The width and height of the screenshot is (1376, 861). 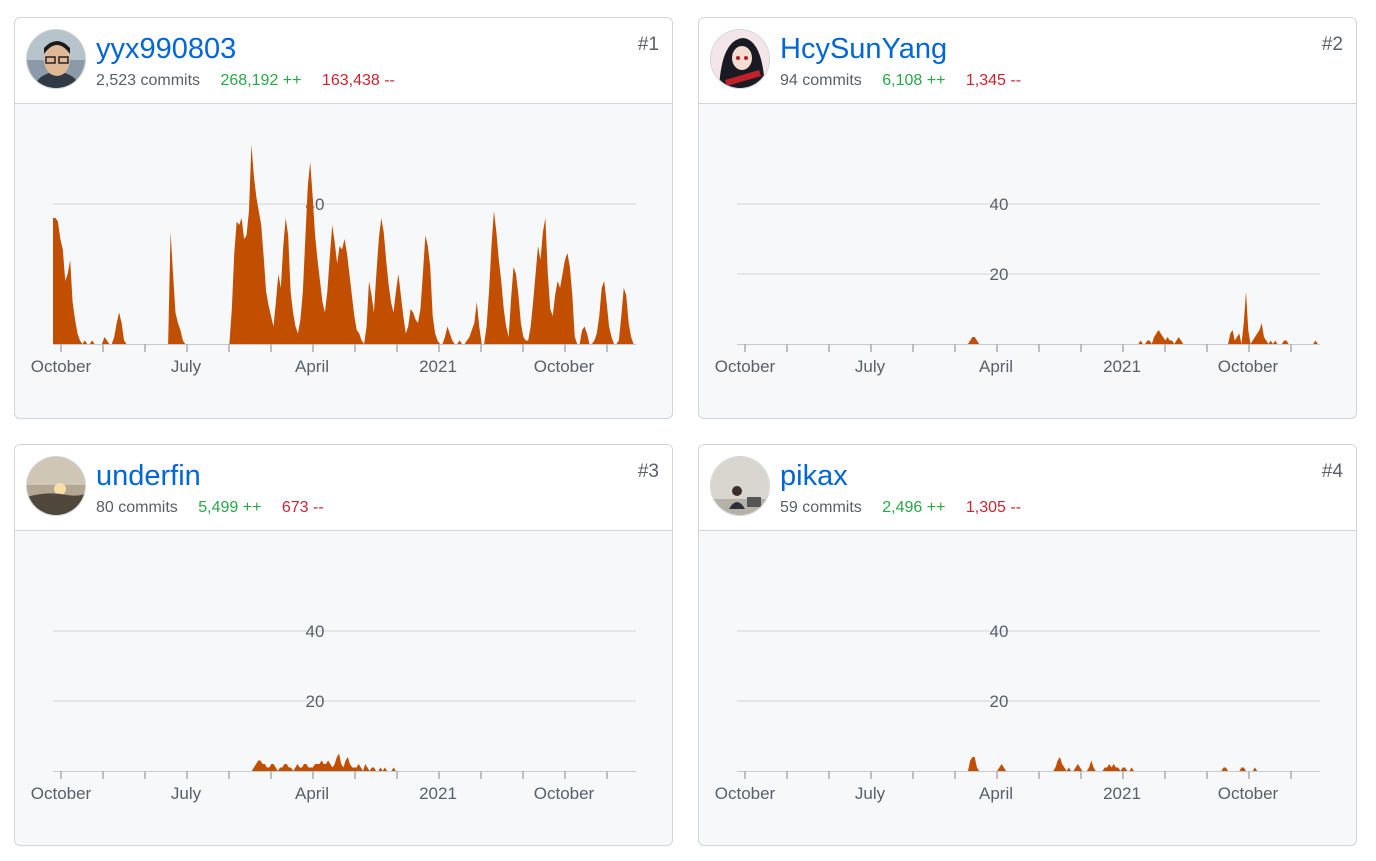 I want to click on avatar-person-desk-icon, so click(x=740, y=486).